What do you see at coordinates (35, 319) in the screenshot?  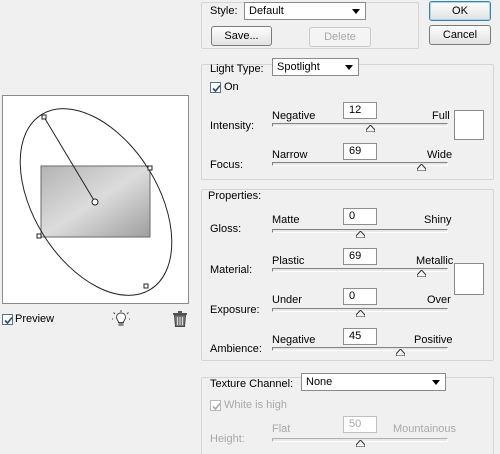 I see `preview-label: Preview` at bounding box center [35, 319].